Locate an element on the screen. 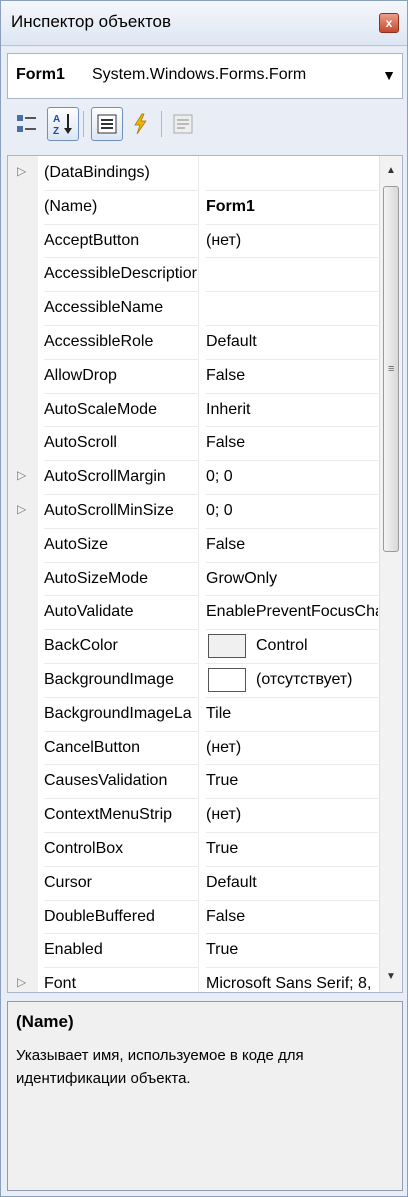 The width and height of the screenshot is (408, 1197). property-row: ControlBox True is located at coordinates (193, 849).